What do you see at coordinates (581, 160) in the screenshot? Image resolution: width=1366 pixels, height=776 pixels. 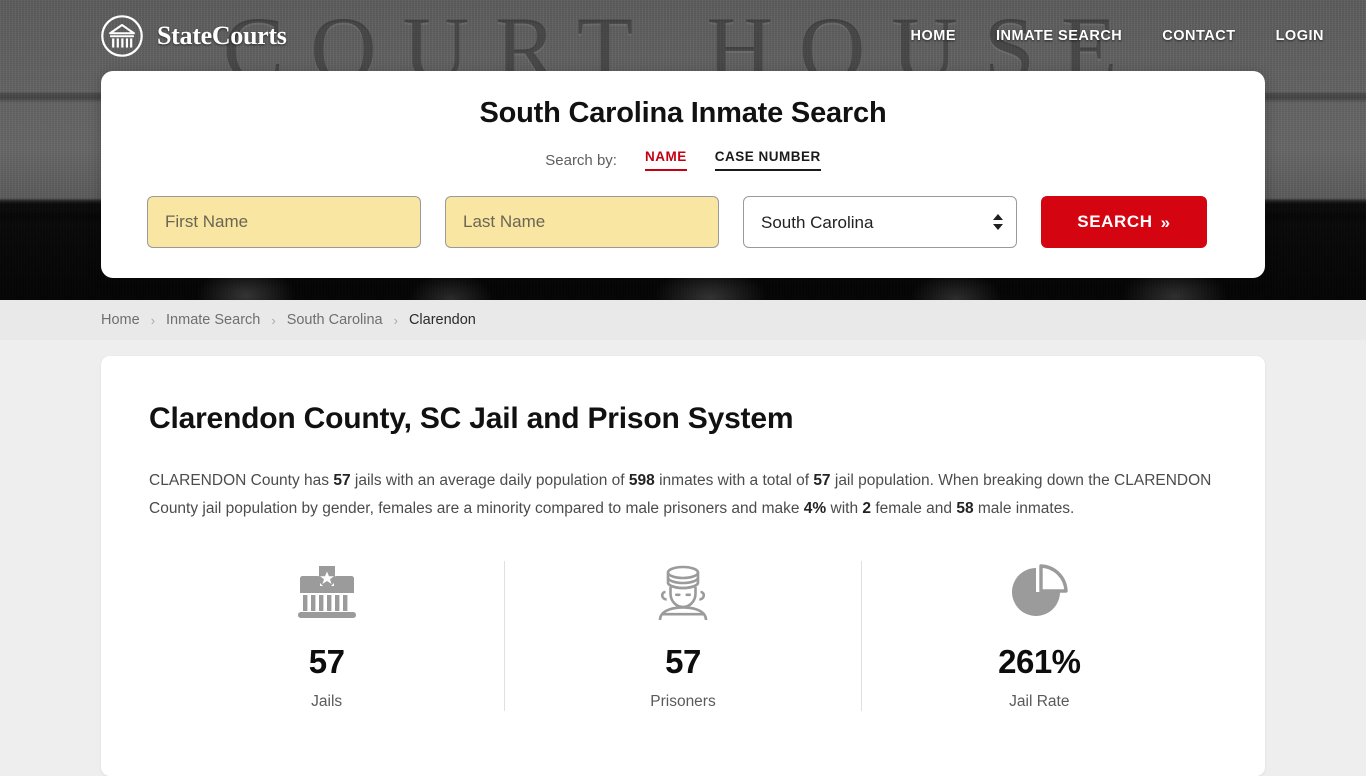 I see `search-by-label: Search by:` at bounding box center [581, 160].